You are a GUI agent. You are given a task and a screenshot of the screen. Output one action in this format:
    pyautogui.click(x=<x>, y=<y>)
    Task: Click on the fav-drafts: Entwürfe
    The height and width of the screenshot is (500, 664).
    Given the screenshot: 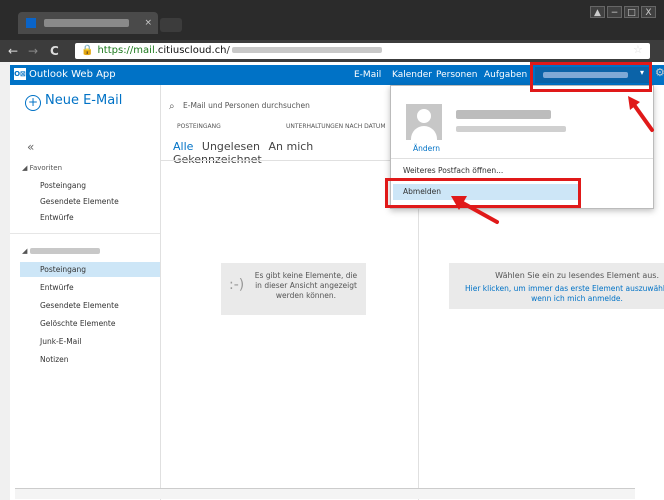 What is the action you would take?
    pyautogui.click(x=57, y=217)
    